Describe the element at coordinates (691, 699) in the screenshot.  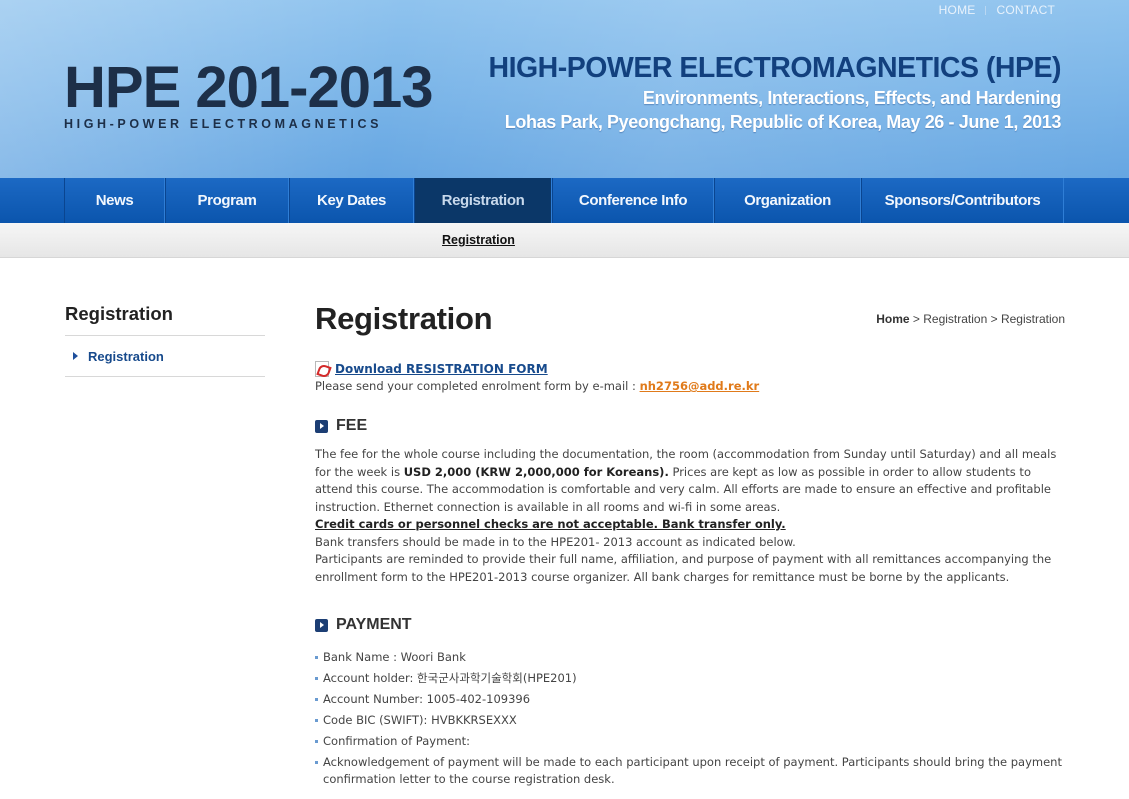
I see `list-item: Account Number: 1005-402-109396` at that location.